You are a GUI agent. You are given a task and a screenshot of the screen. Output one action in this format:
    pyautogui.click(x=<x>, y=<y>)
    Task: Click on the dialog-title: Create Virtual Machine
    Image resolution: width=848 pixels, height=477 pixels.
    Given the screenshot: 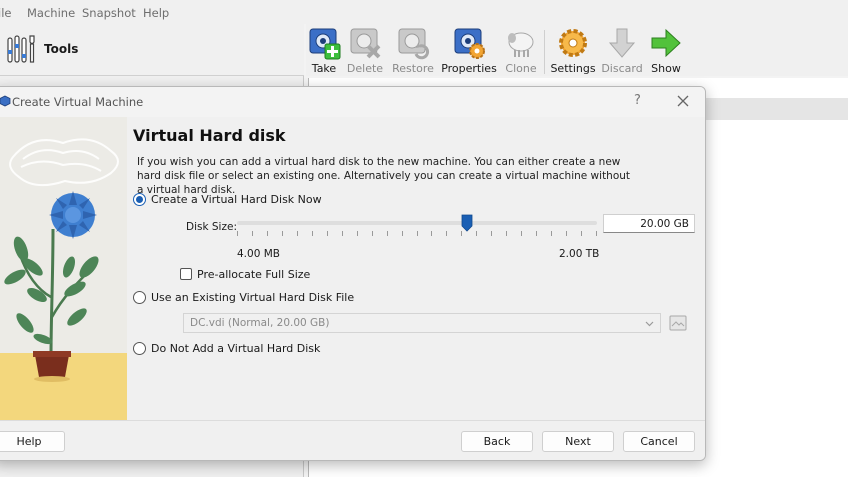 What is the action you would take?
    pyautogui.click(x=78, y=102)
    